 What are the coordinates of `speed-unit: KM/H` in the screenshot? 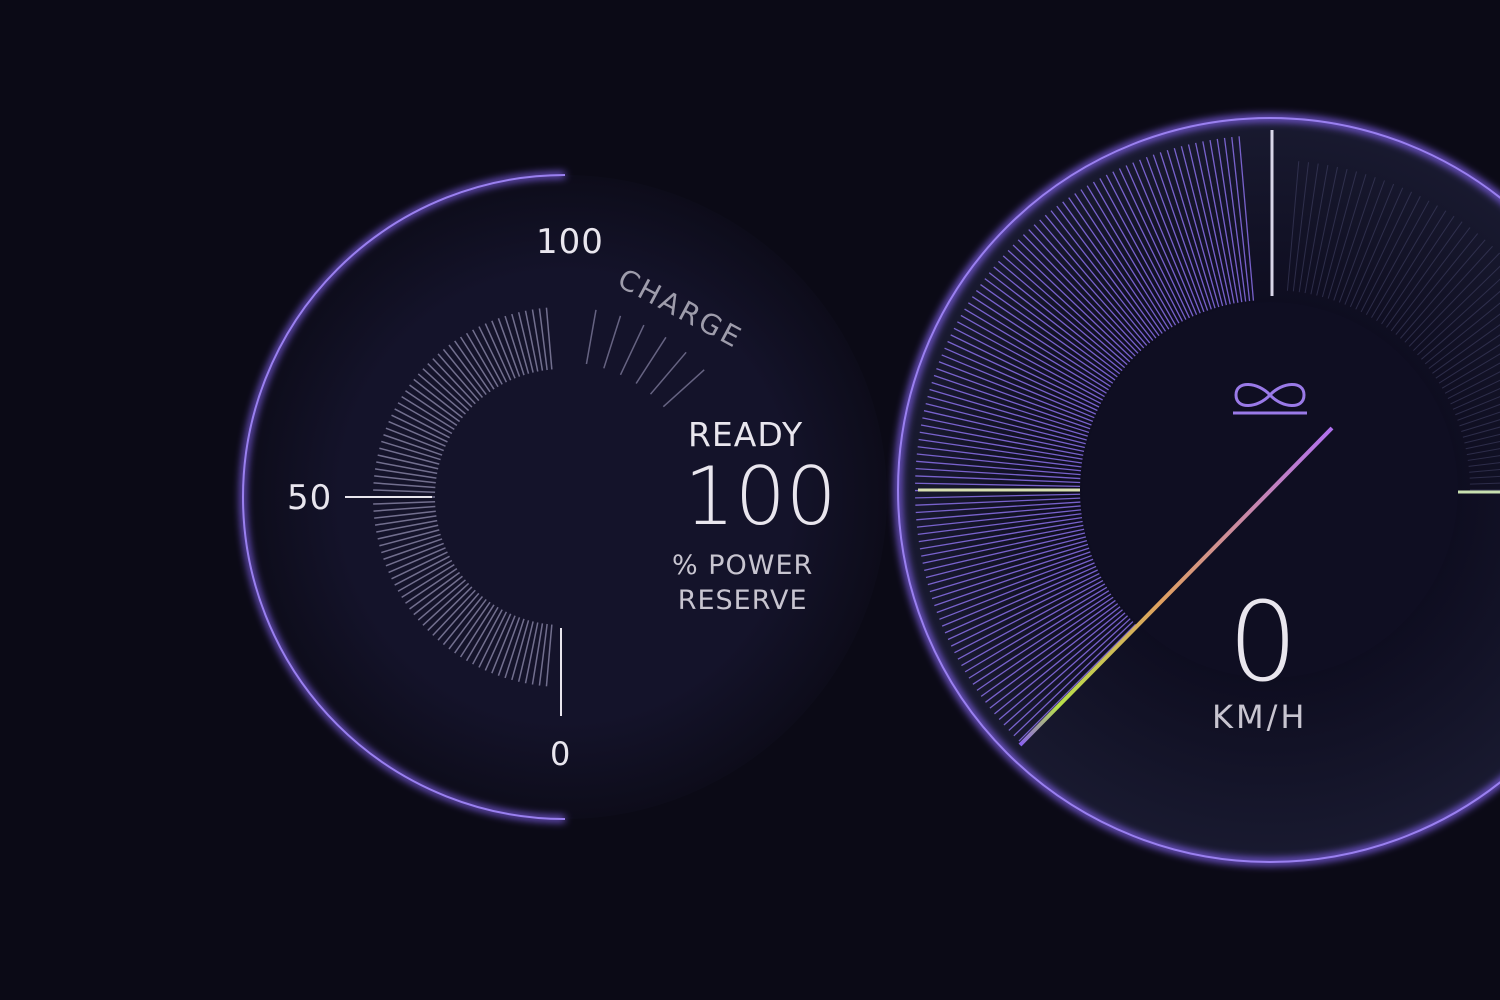 It's located at (1260, 717).